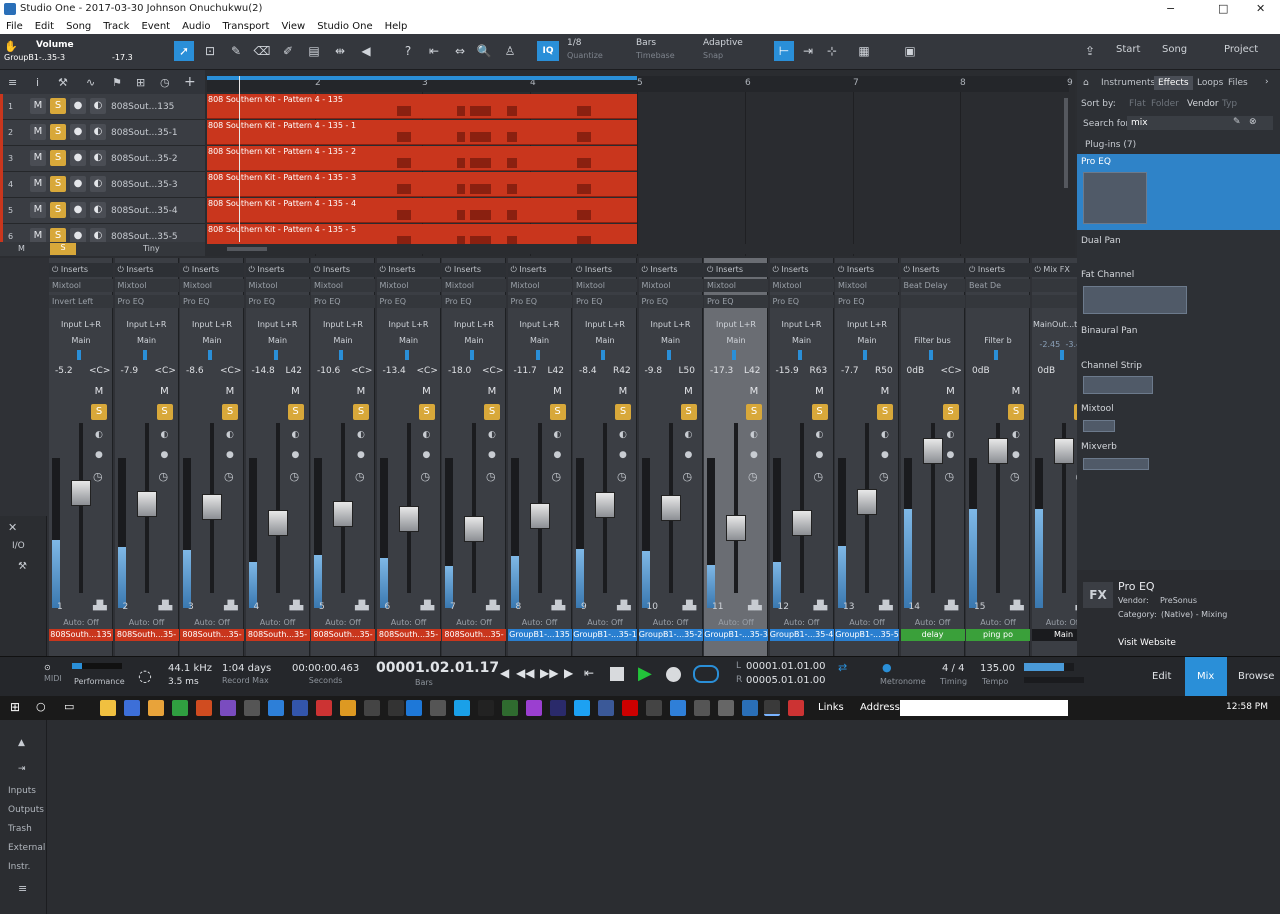 This screenshot has width=1280, height=914. Describe the element at coordinates (228, 708) in the screenshot. I see `onenote-icon` at that location.